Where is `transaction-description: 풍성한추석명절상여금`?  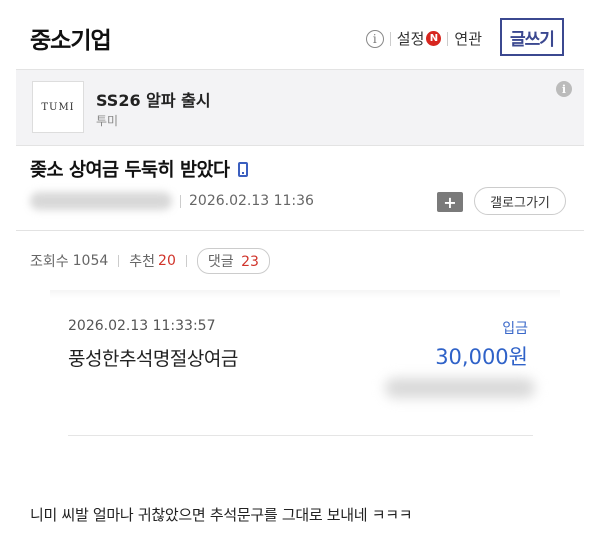
transaction-description: 풍성한추석명절상여금 is located at coordinates (153, 359).